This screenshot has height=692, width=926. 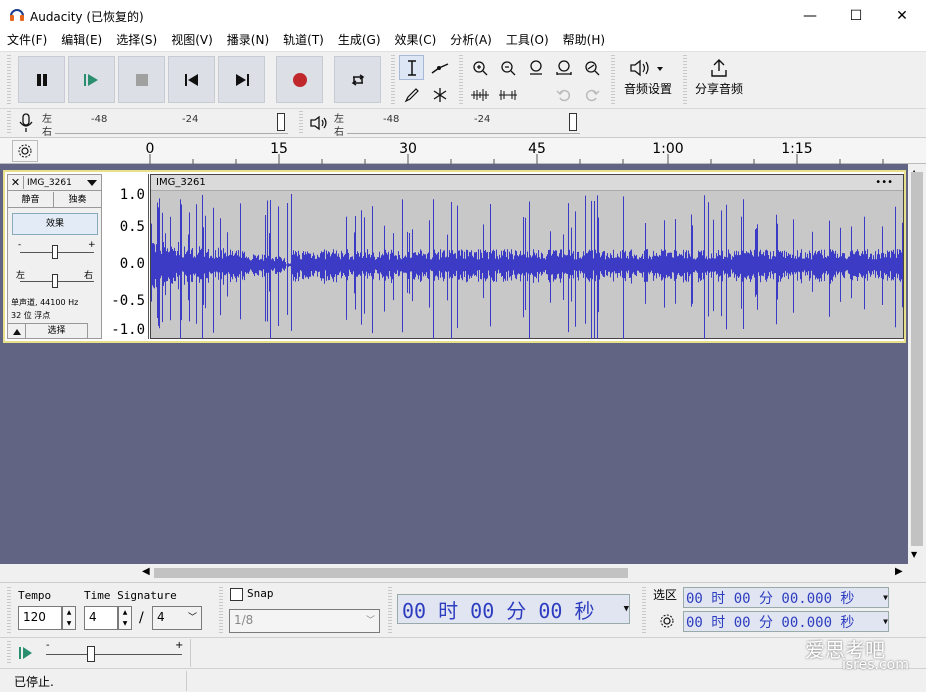 I want to click on record-meter: -48 -24, so click(x=171, y=123).